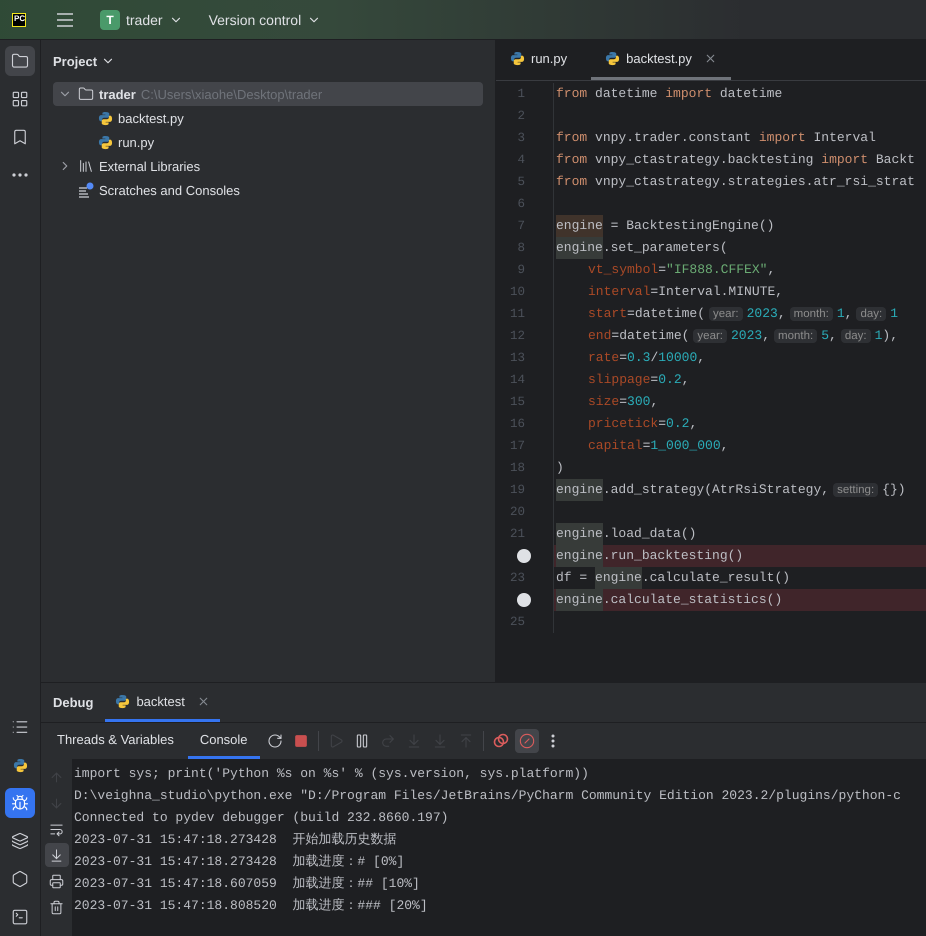 This screenshot has height=936, width=926. Describe the element at coordinates (84, 61) in the screenshot. I see `project-view-title: Project` at that location.